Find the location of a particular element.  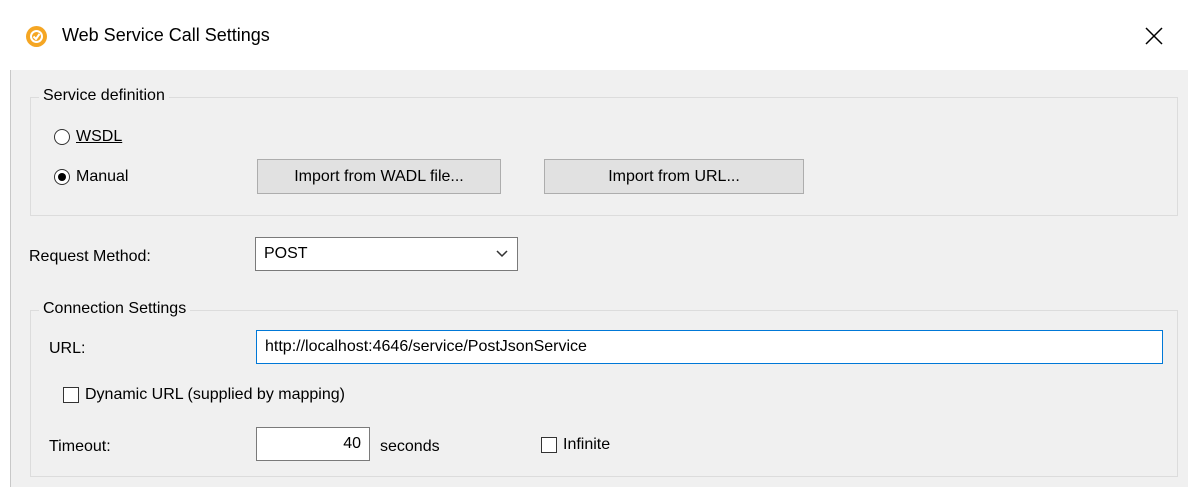

dynamic-url-checkbox-label: Dynamic URL (supplied by mapping) is located at coordinates (215, 394).